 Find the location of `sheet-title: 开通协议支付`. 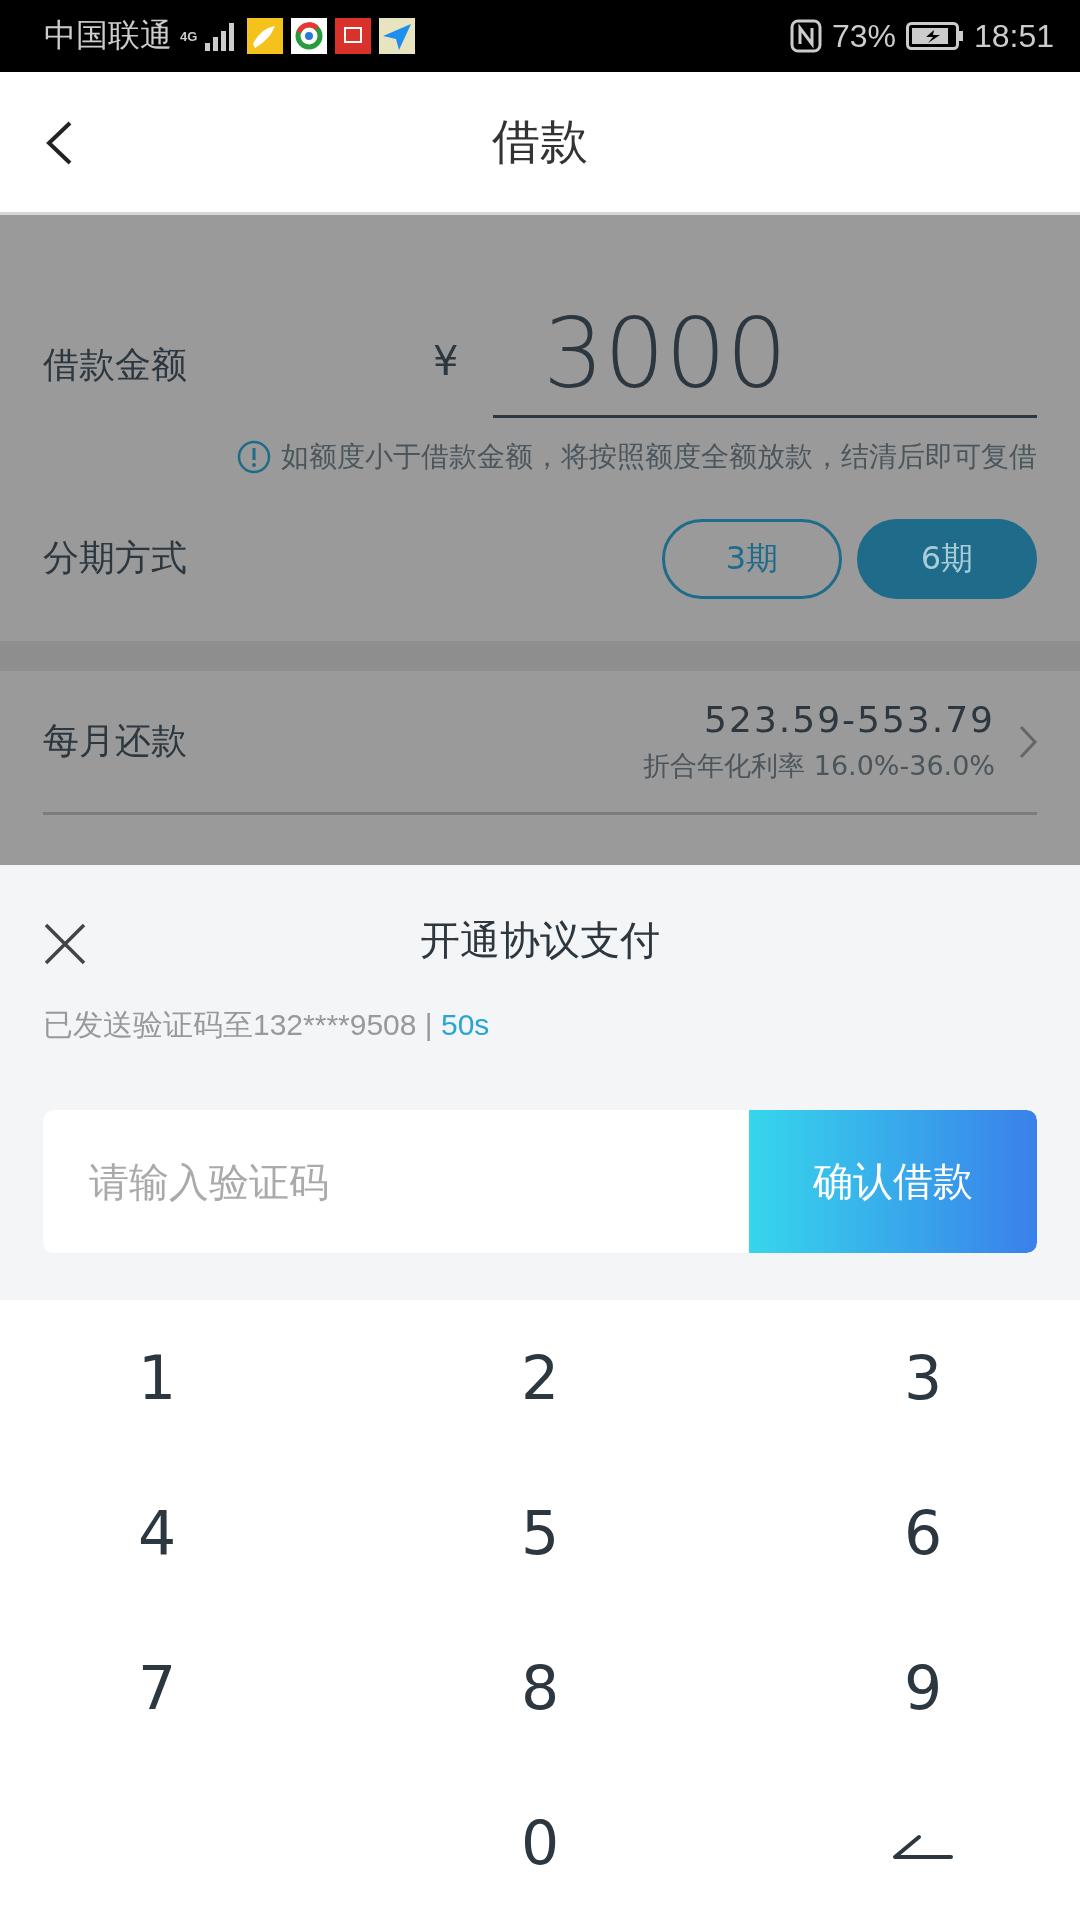

sheet-title: 开通协议支付 is located at coordinates (540, 940).